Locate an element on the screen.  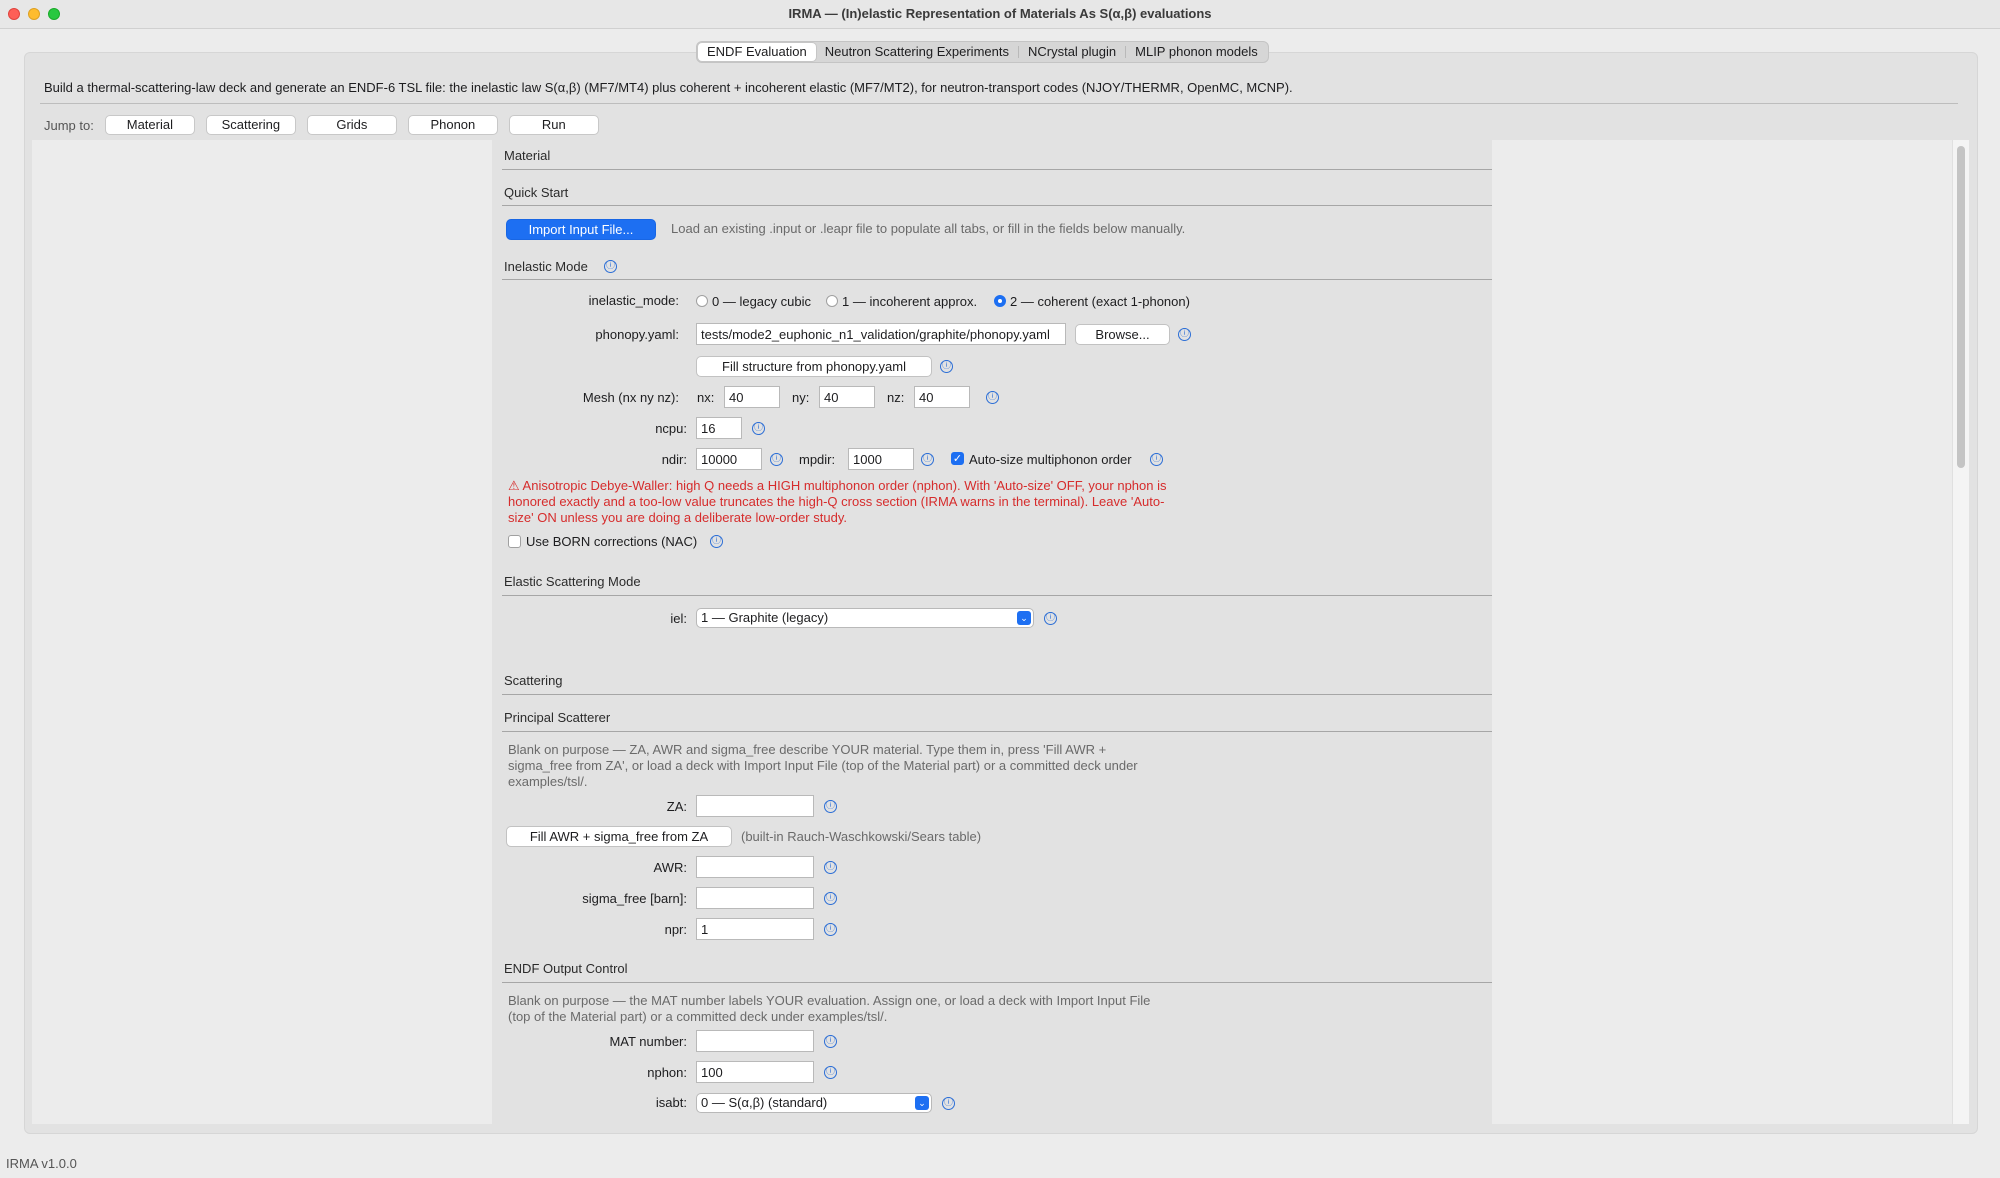
ndir-input is located at coordinates (729, 459).